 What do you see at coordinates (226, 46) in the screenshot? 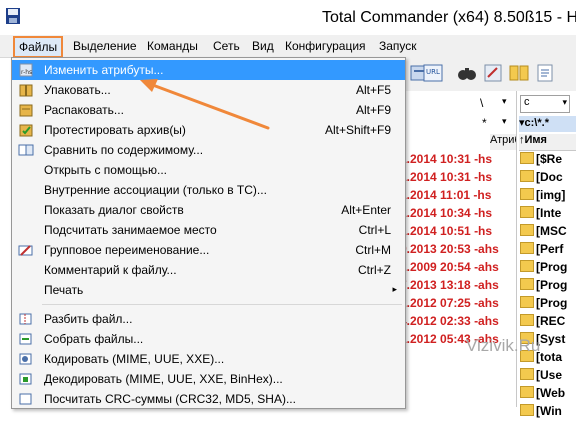
I see `menu-network: Сеть` at bounding box center [226, 46].